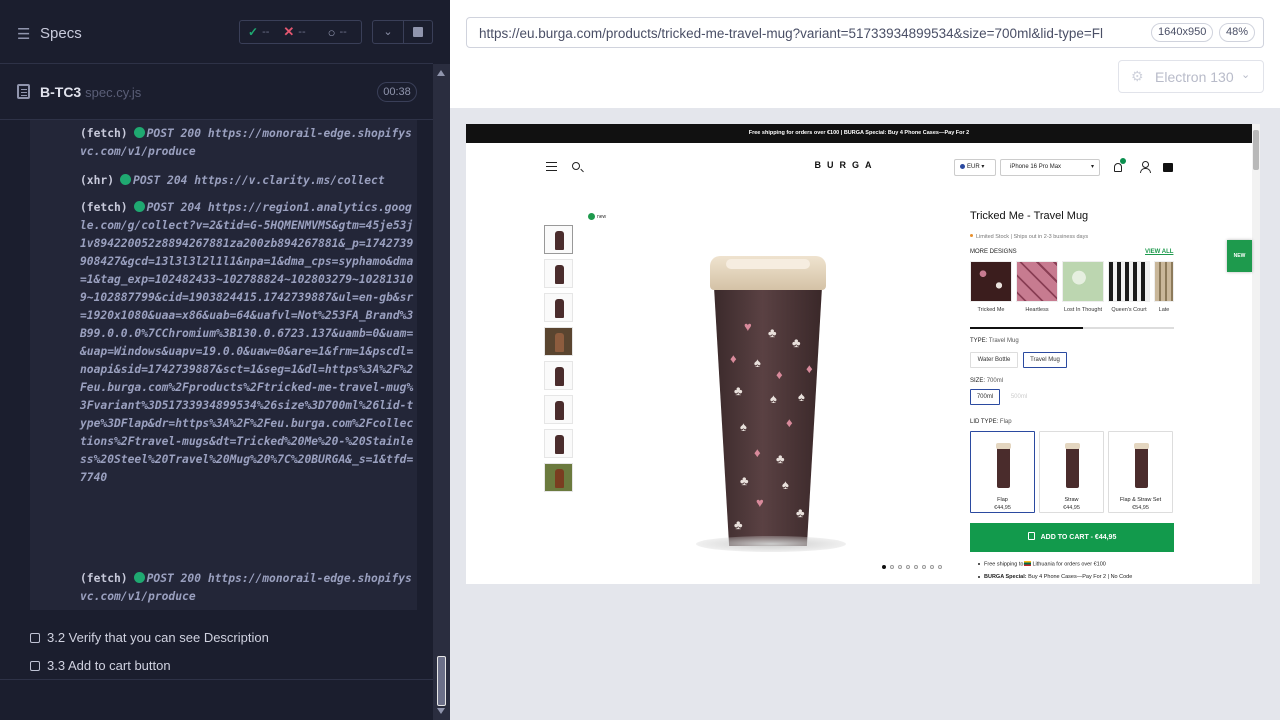 Image resolution: width=1280 pixels, height=720 pixels. Describe the element at coordinates (216, 92) in the screenshot. I see `spec-file-row: B-TC3 spec.cy.js 00:38` at that location.